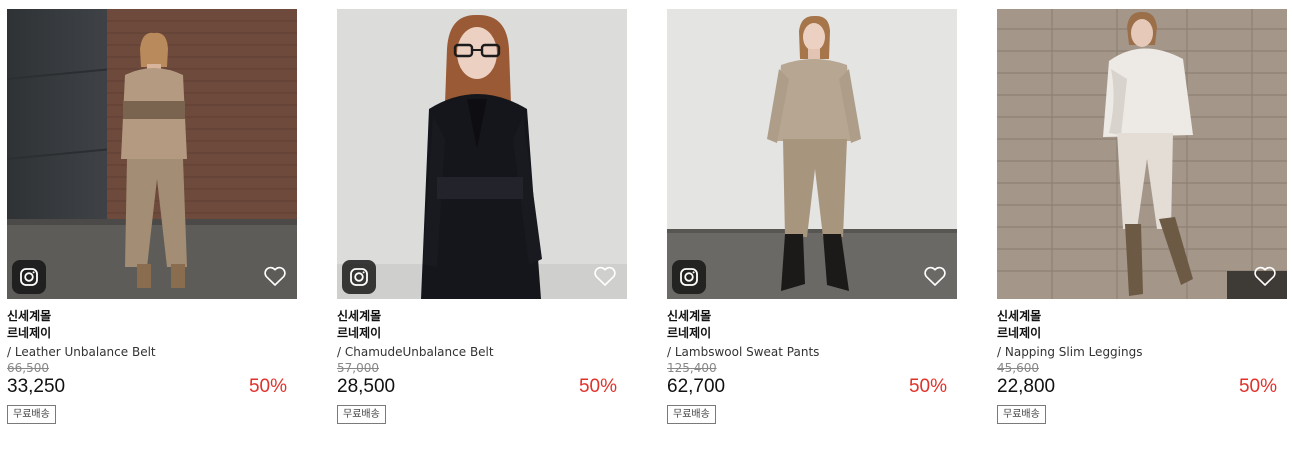 The width and height of the screenshot is (1292, 462). I want to click on sale-price: 33,250, so click(36, 386).